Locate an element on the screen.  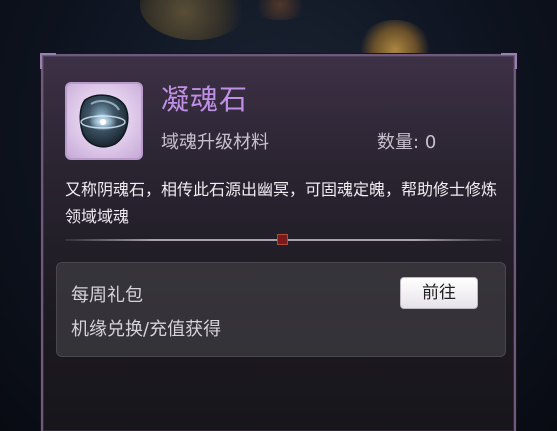
divider-gem-ornament is located at coordinates (282, 239).